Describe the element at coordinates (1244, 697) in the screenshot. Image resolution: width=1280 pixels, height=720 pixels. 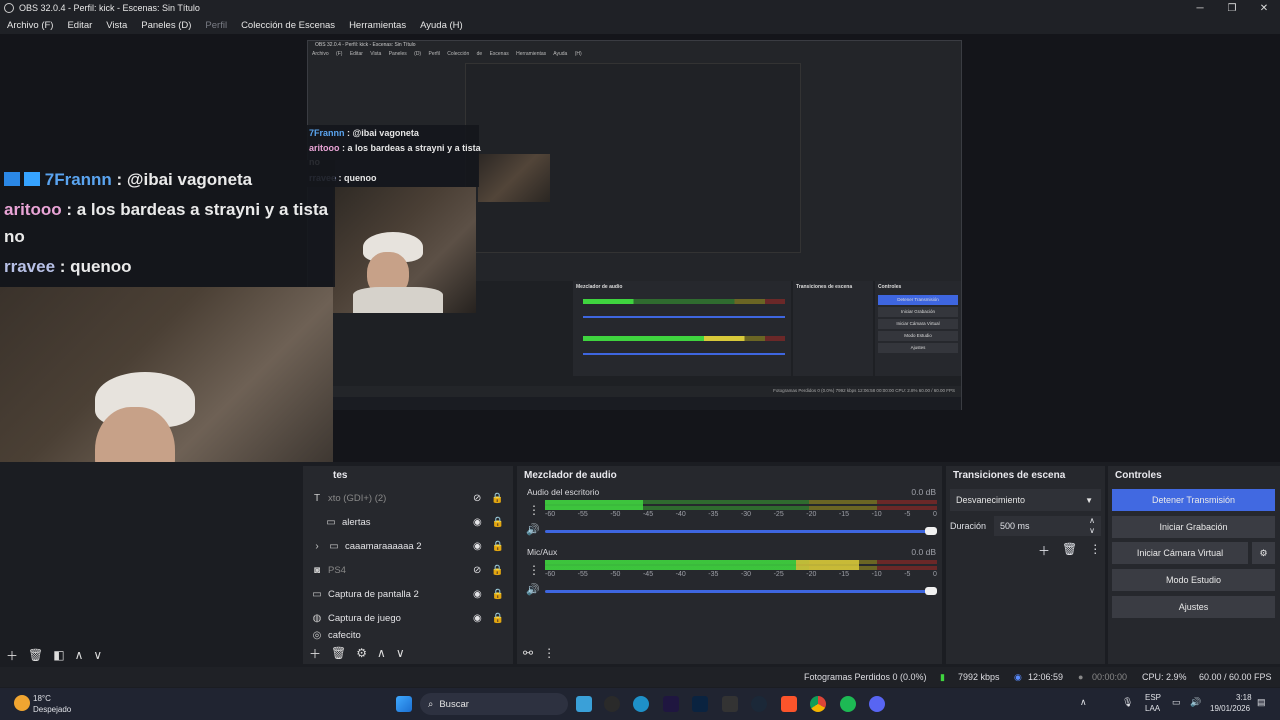
I see `clock-time: 3:18` at that location.